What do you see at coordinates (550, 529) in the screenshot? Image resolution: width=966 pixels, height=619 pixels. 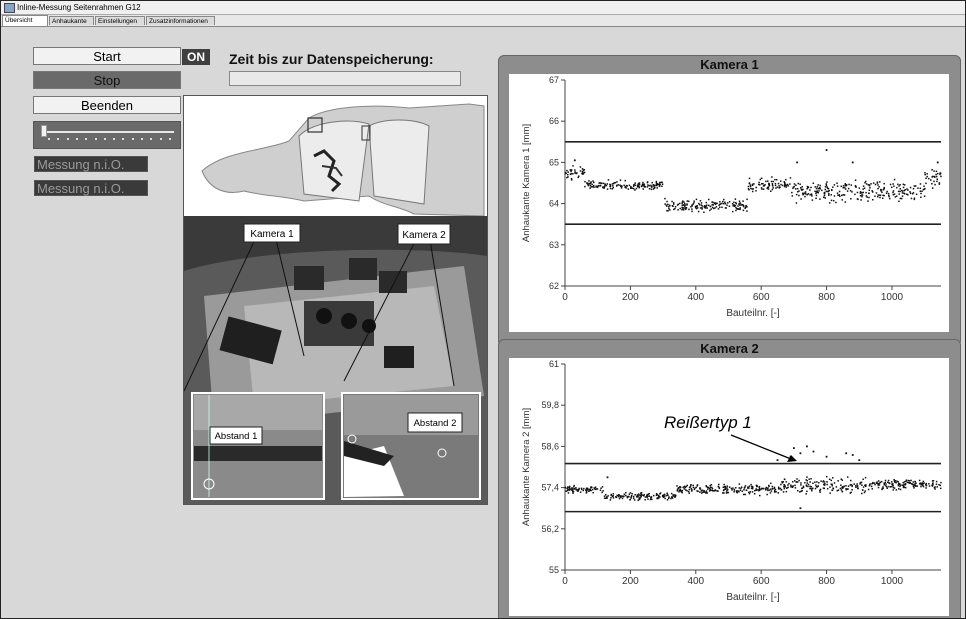 I see `y-tick-label: 56,2` at bounding box center [550, 529].